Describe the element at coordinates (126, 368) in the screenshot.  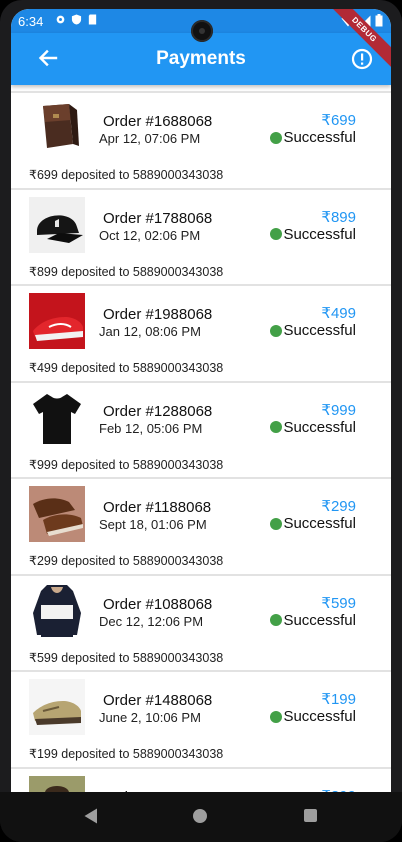
I see `deposit-info: ₹499 deposited to 5889000343038` at that location.